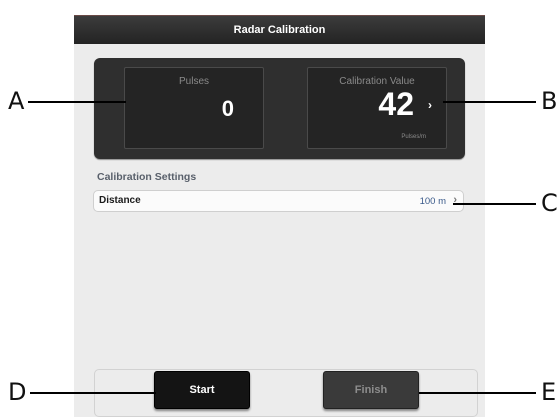 The height and width of the screenshot is (417, 560). I want to click on distance-label: Distance, so click(120, 200).